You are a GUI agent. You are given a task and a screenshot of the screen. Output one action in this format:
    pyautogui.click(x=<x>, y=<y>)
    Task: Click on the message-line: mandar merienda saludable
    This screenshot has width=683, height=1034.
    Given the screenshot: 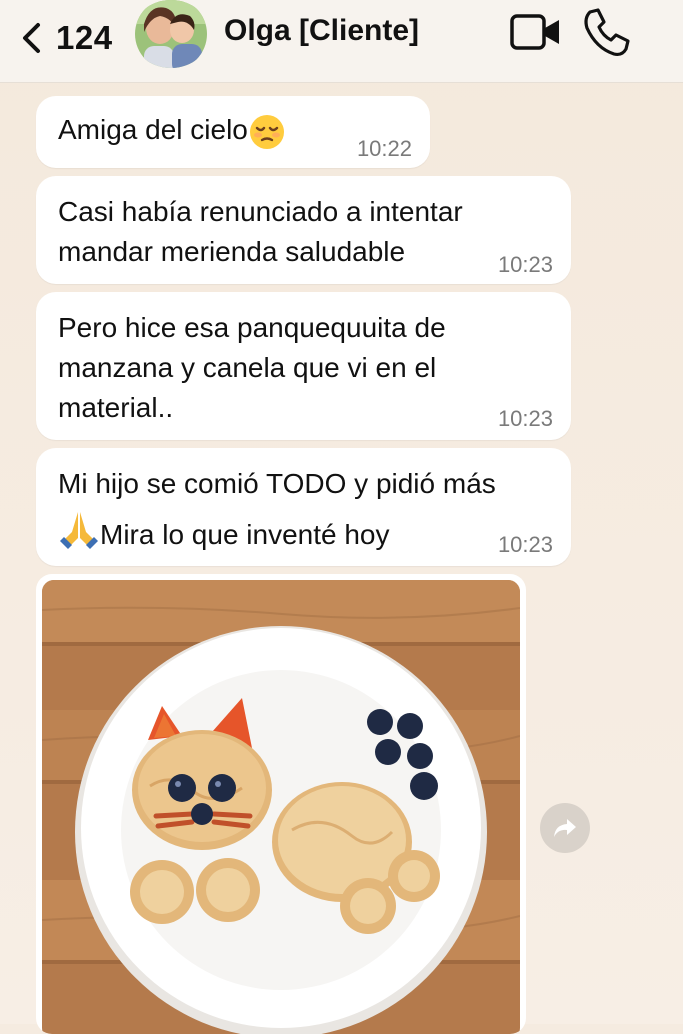 What is the action you would take?
    pyautogui.click(x=232, y=251)
    